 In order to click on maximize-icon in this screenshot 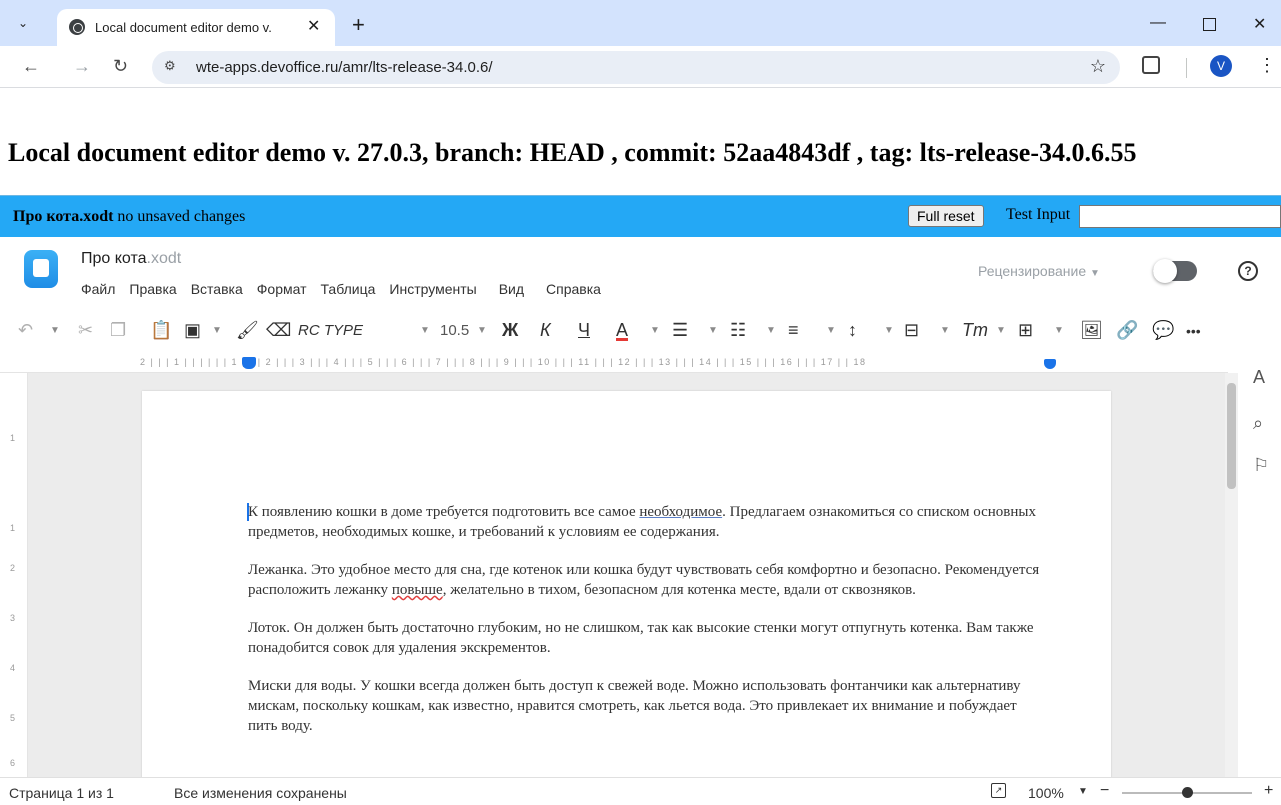, I will do `click(1209, 24)`.